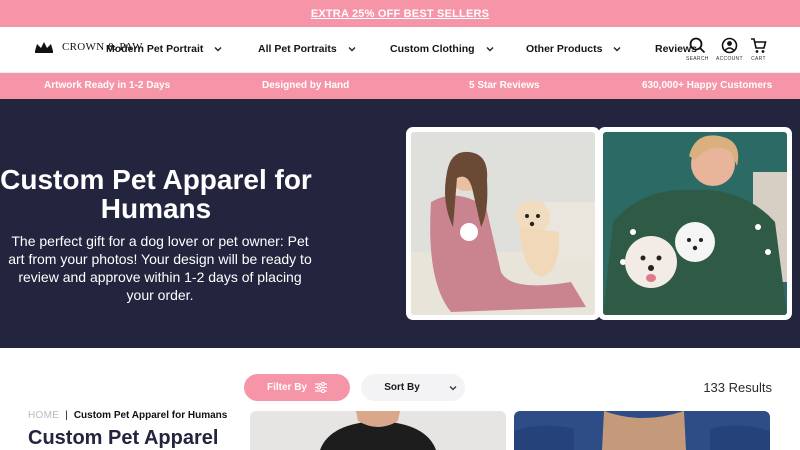 Image resolution: width=800 pixels, height=450 pixels. Describe the element at coordinates (697, 45) in the screenshot. I see `search-icon` at that location.